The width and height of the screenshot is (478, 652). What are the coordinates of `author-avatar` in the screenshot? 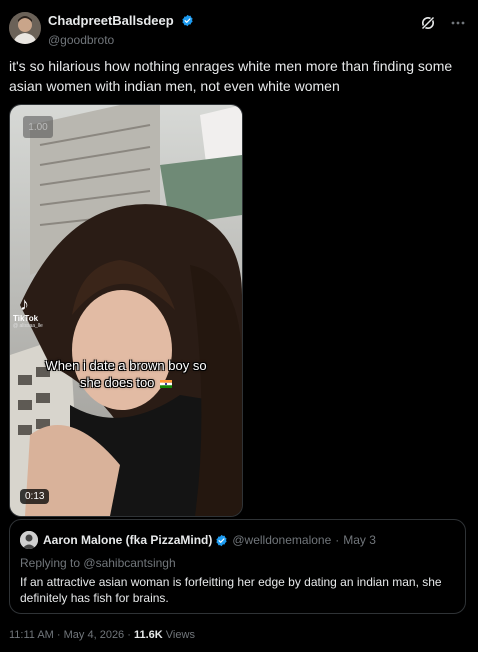 It's located at (25, 28).